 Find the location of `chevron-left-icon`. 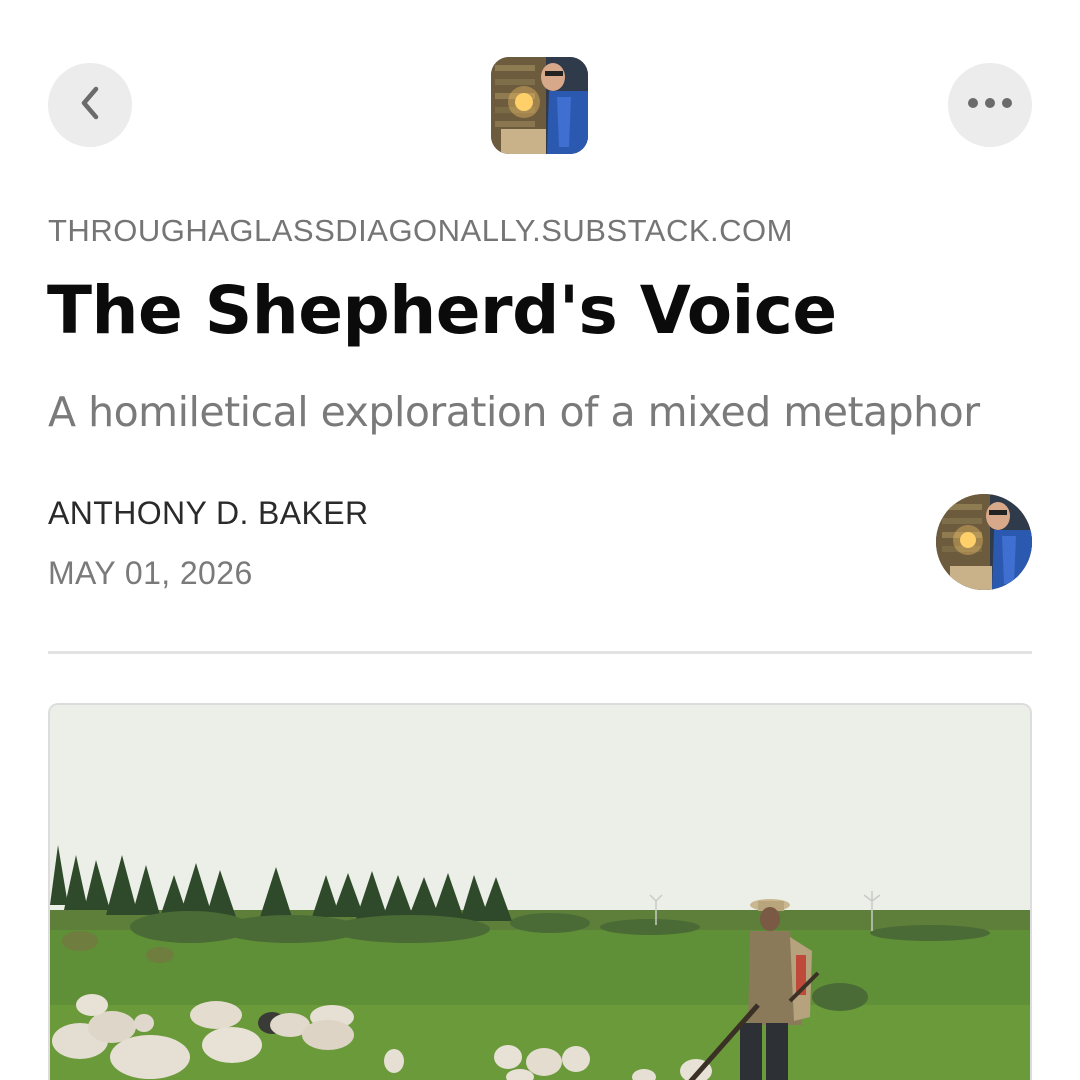

chevron-left-icon is located at coordinates (90, 105).